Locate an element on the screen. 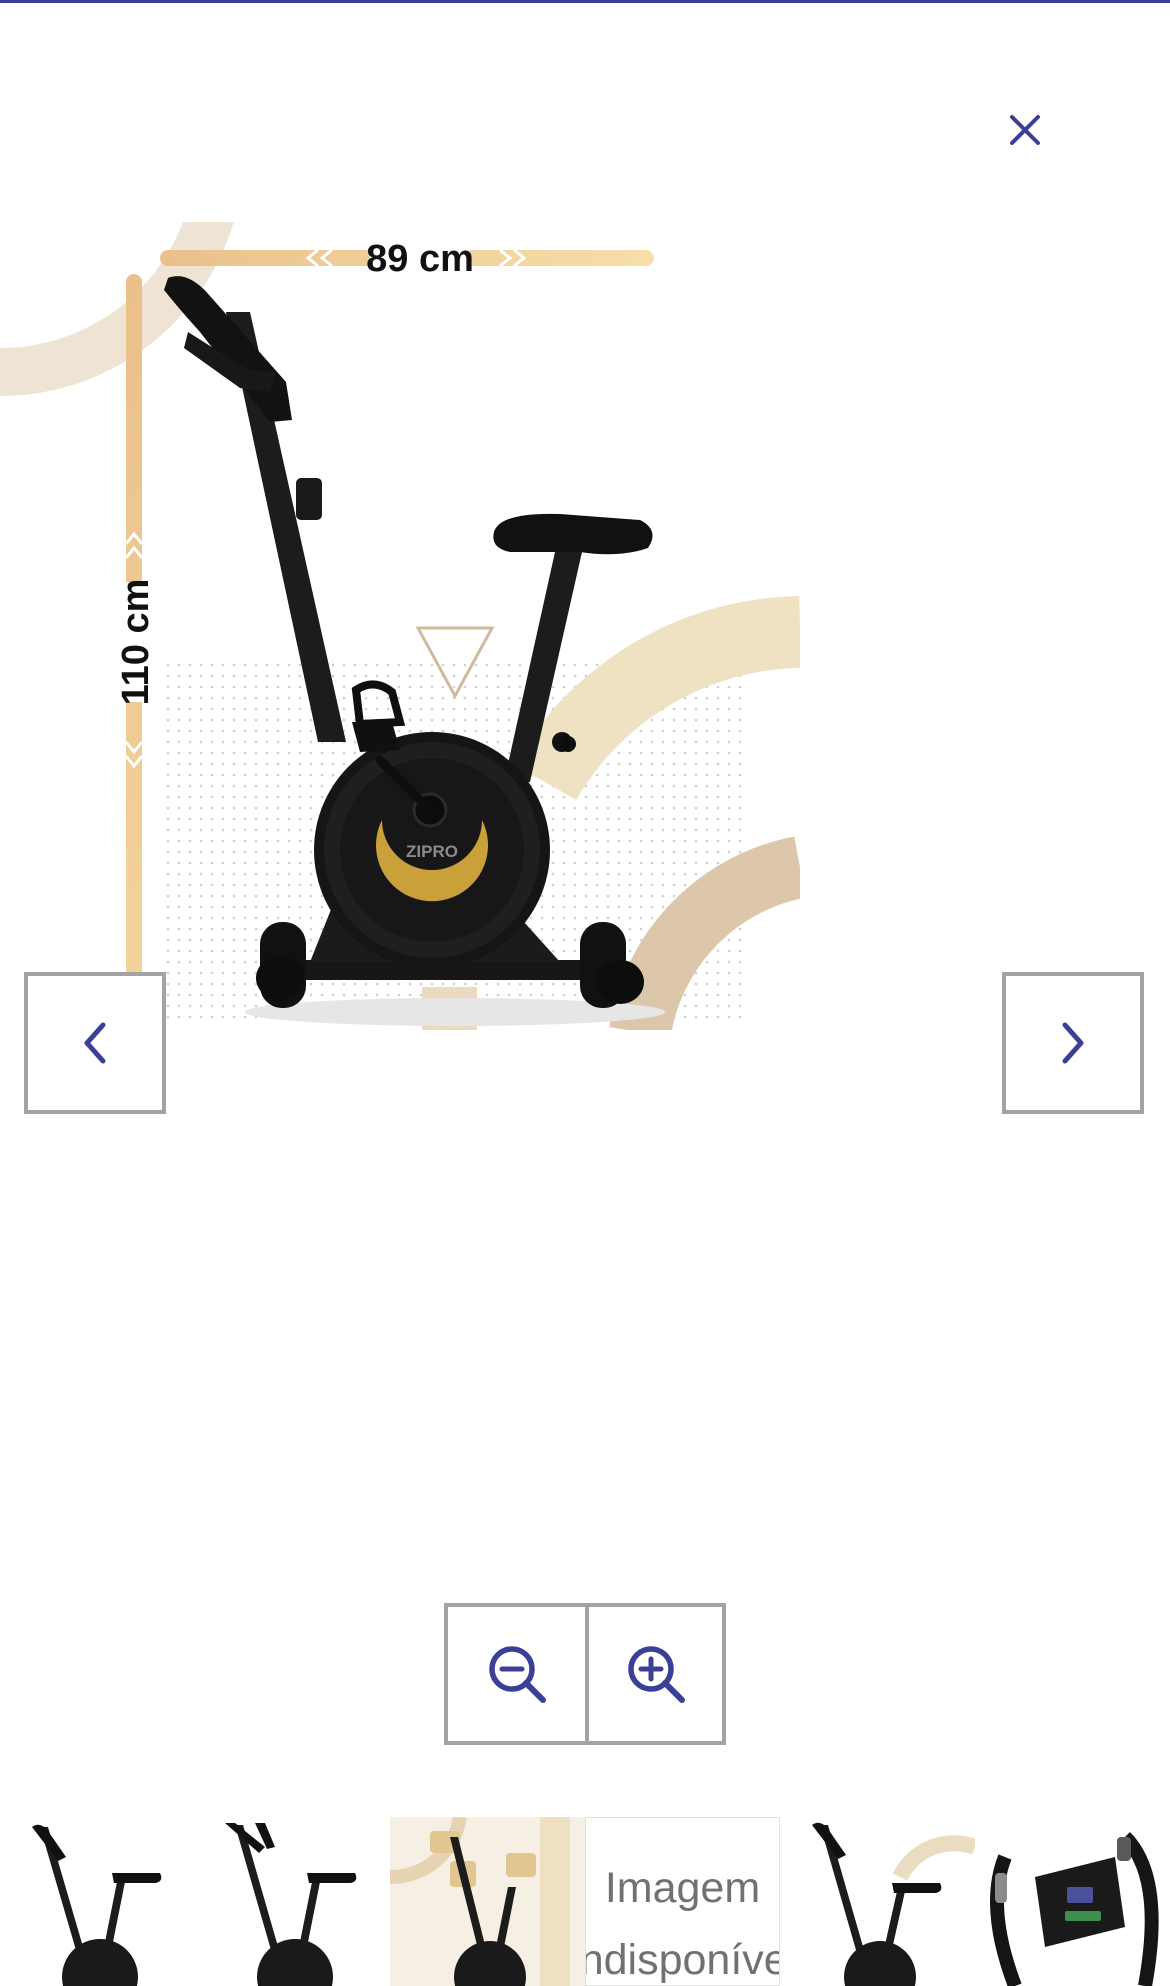  thumbnail-strip: Imagem Indisponível is located at coordinates (585, 1901).